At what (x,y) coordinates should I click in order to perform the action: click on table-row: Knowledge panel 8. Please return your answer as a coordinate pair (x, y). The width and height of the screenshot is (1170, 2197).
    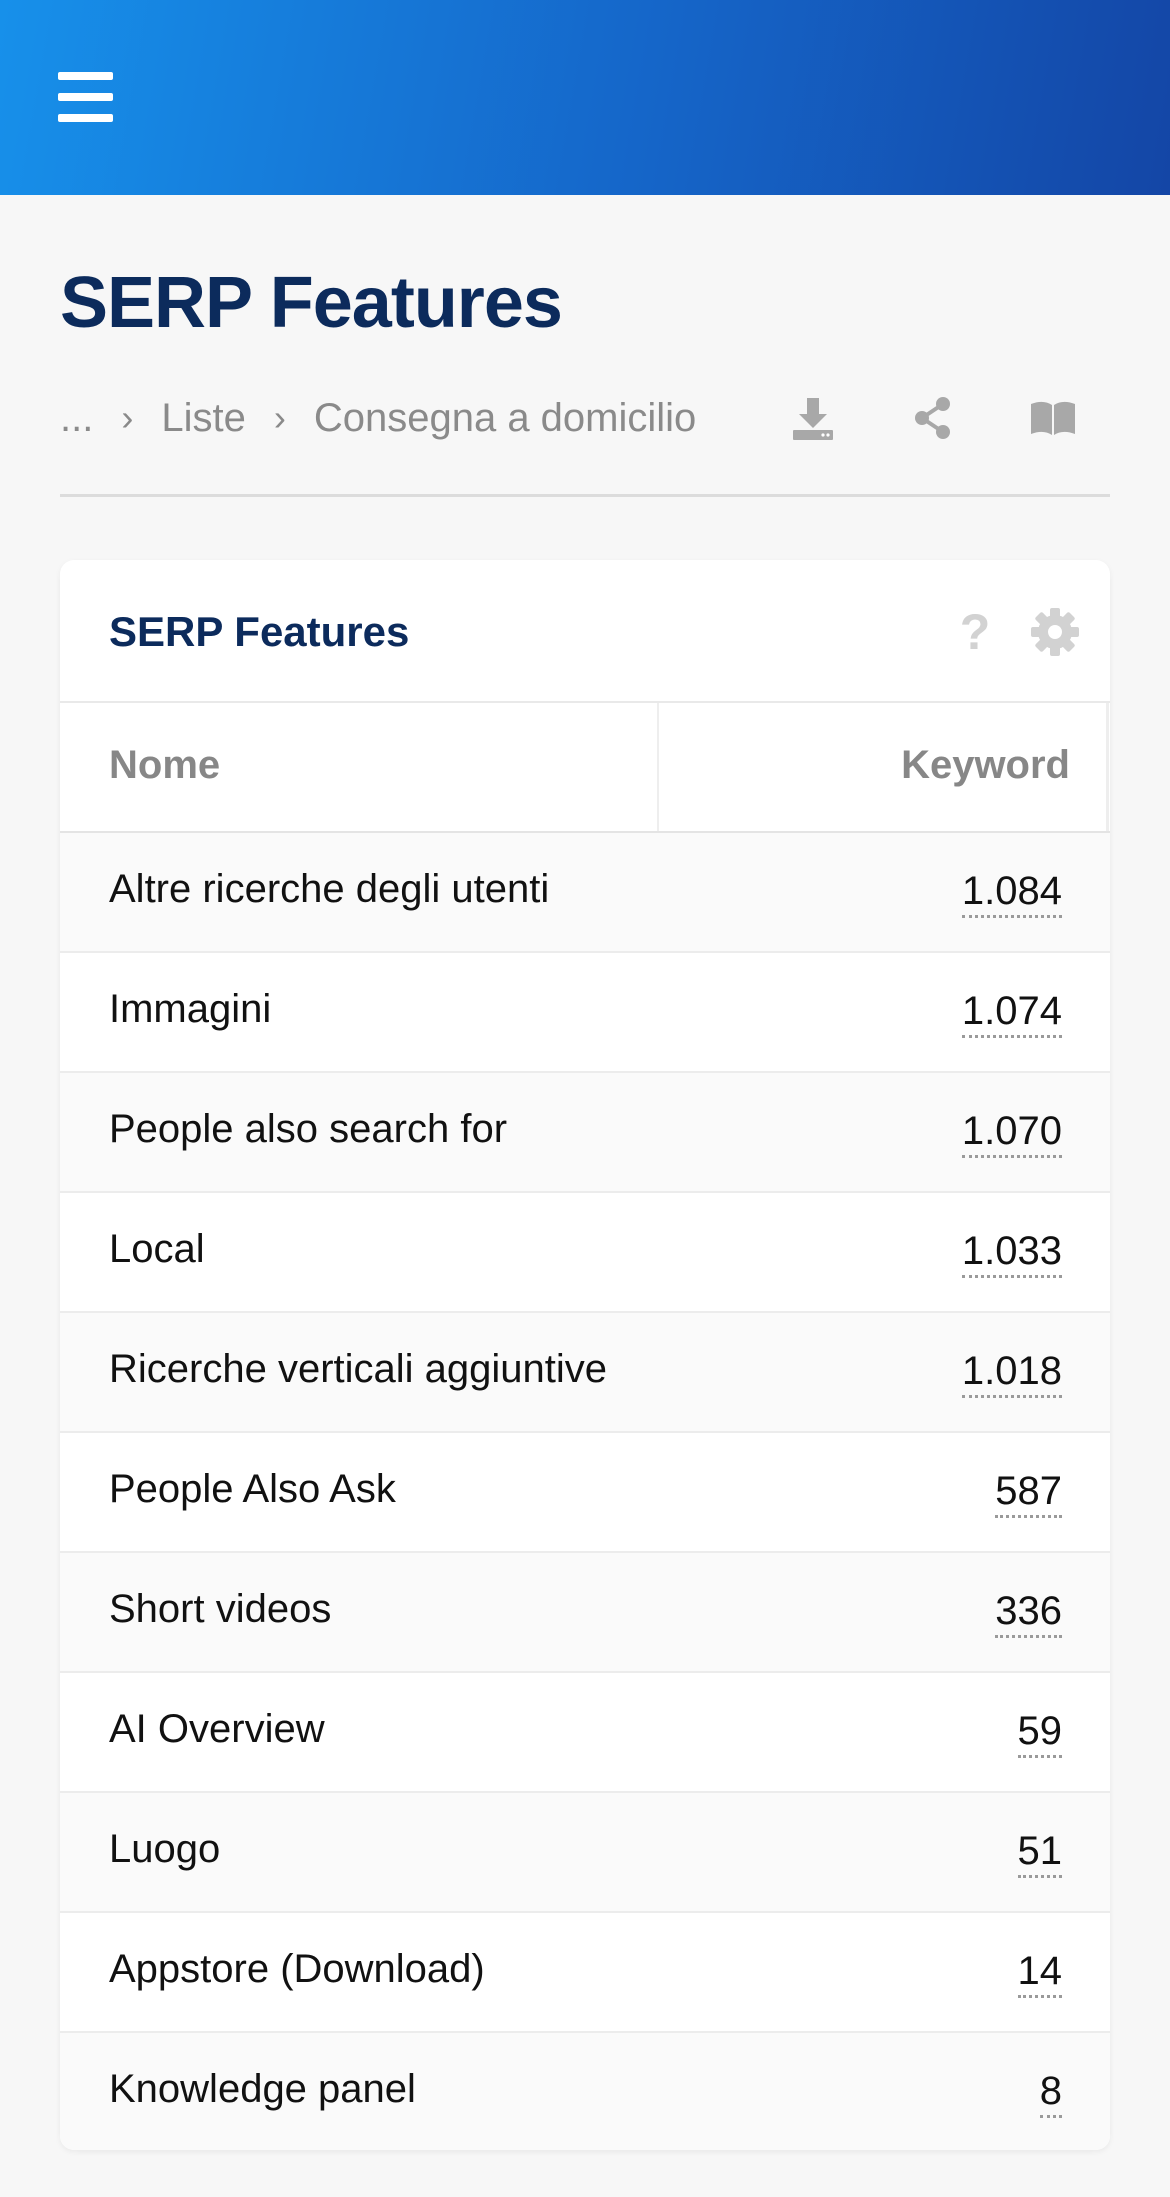
    Looking at the image, I should click on (585, 2091).